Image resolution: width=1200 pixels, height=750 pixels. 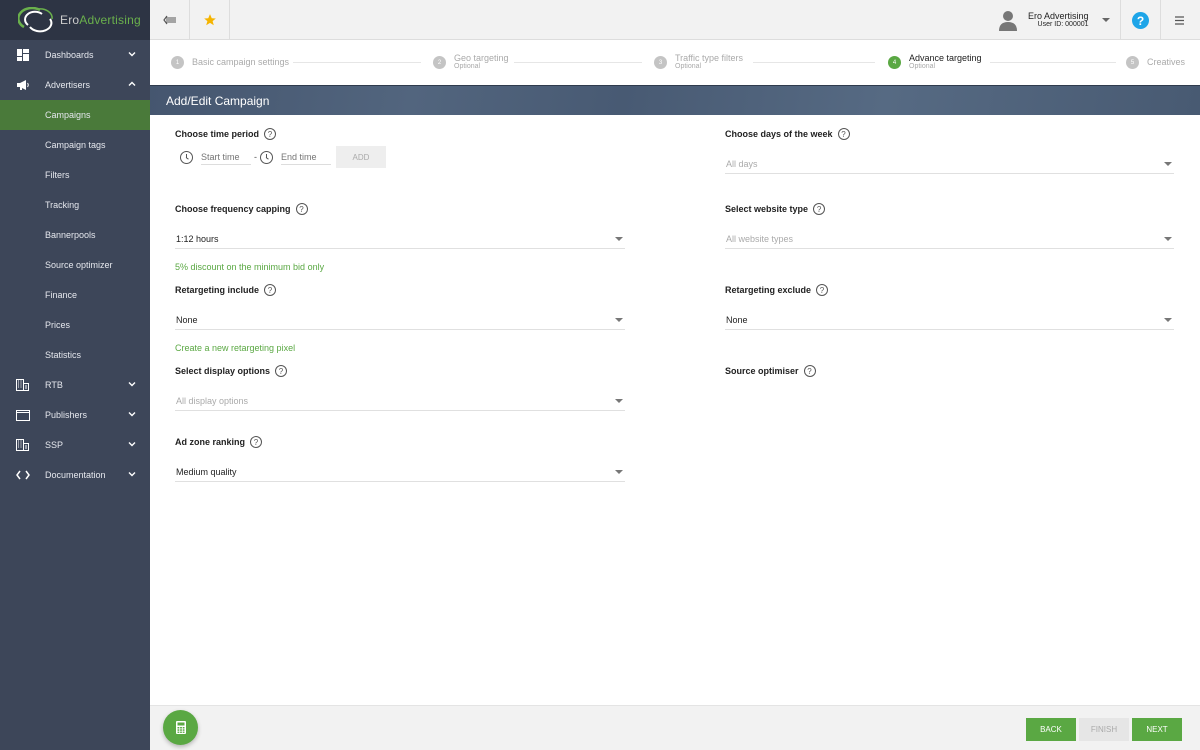 What do you see at coordinates (1105, 19) in the screenshot?
I see `caret-down-icon` at bounding box center [1105, 19].